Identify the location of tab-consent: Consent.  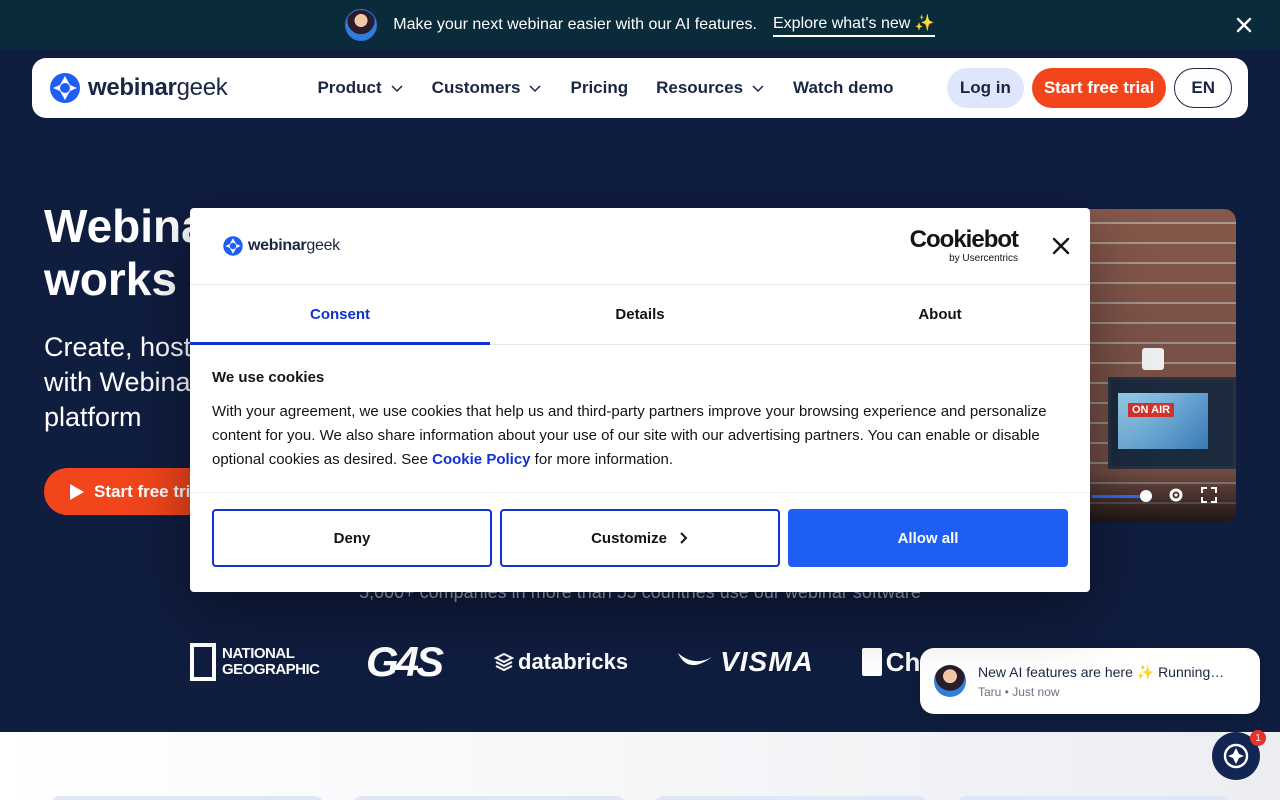
(340, 315).